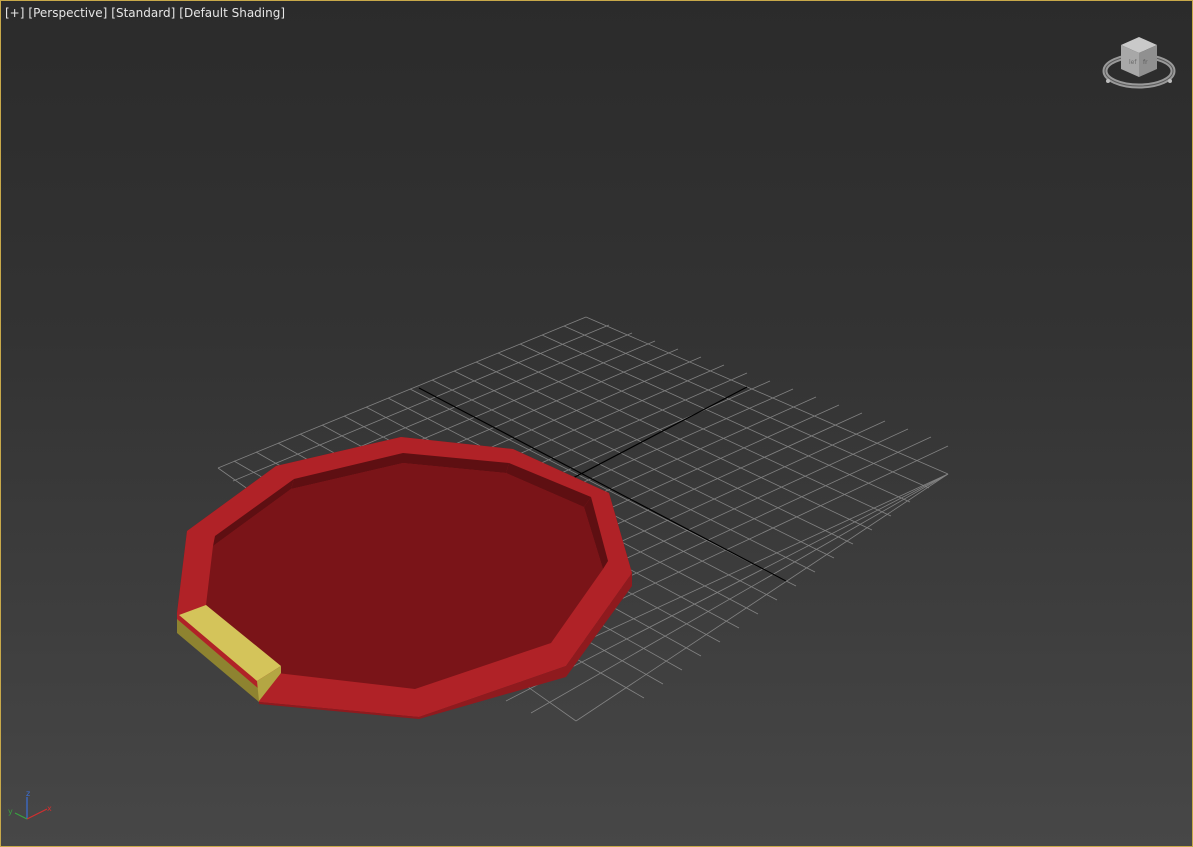  I want to click on axis-tripod-icon: z x y, so click(30, 805).